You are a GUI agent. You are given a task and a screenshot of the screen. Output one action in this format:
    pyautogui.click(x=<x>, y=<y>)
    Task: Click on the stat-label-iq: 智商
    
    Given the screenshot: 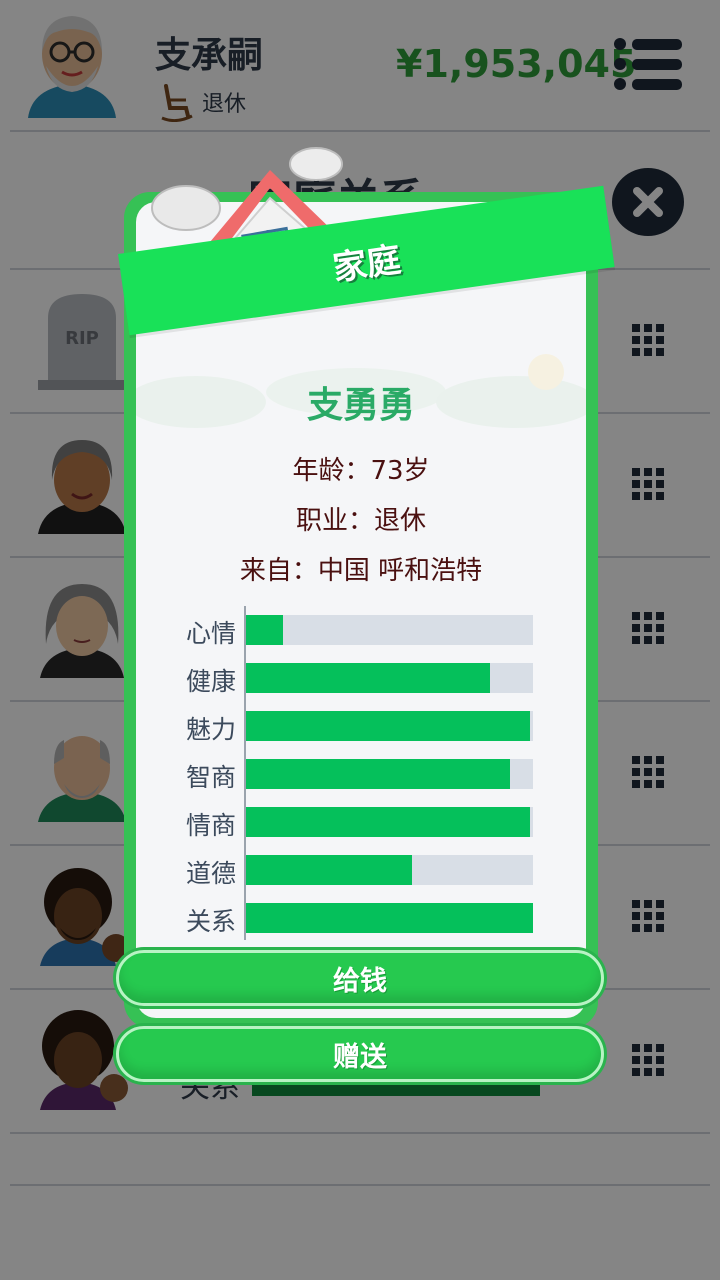 What is the action you would take?
    pyautogui.click(x=210, y=777)
    